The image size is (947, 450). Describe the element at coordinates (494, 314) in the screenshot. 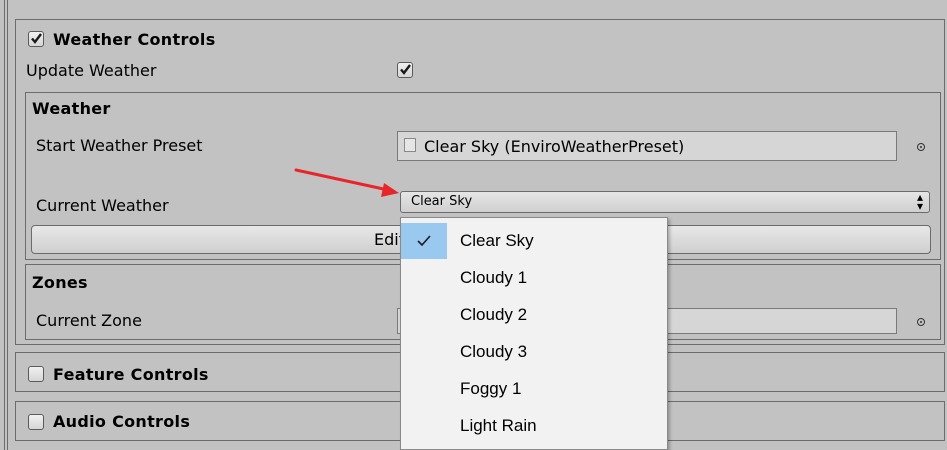

I see `menu-item-label: Cloudy 2` at that location.